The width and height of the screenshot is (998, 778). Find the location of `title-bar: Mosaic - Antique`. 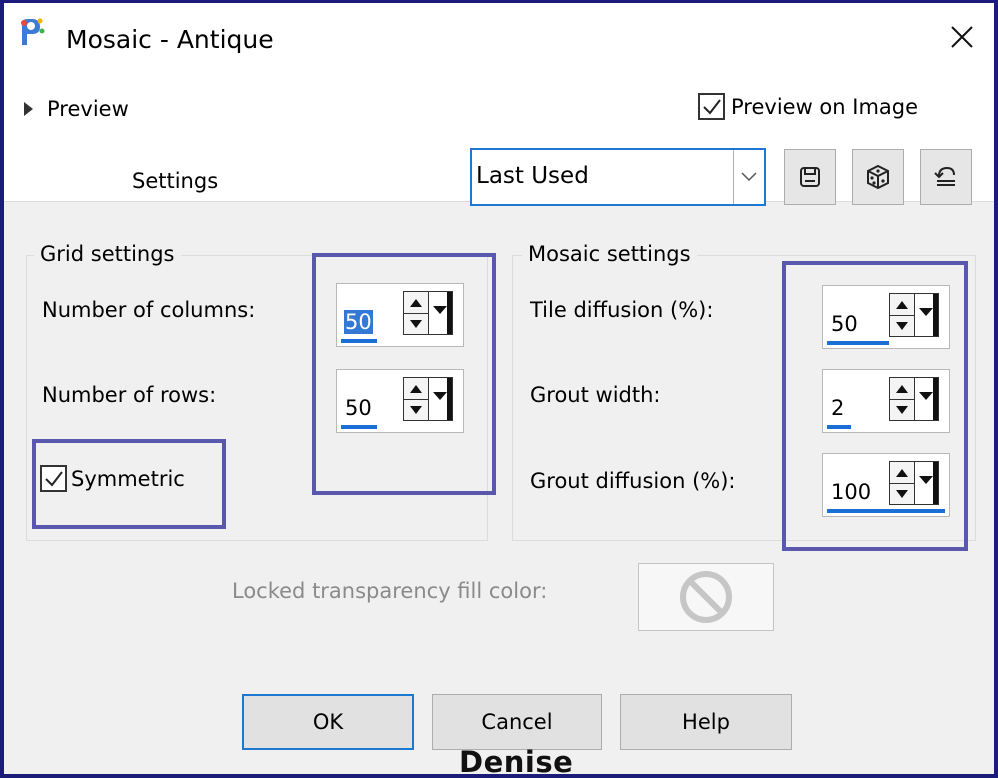

title-bar: Mosaic - Antique is located at coordinates (499, 42).